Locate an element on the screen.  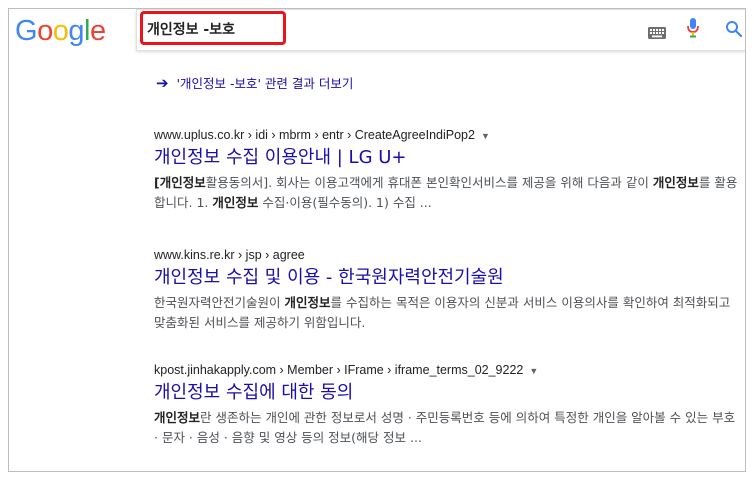
snippet-keyword: [개인정보 is located at coordinates (180, 182).